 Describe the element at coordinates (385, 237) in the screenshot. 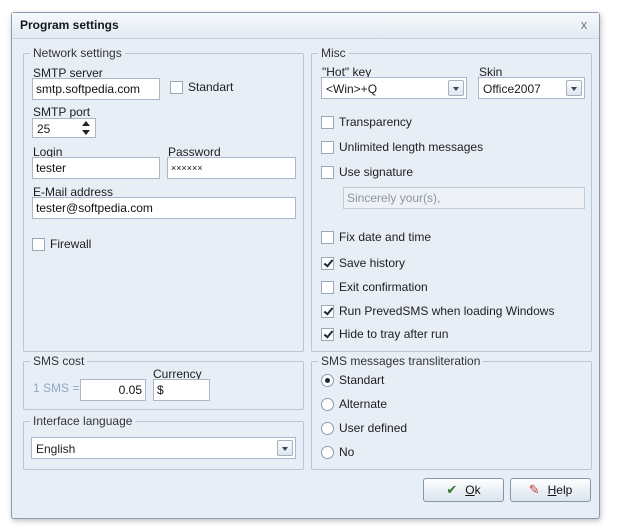

I see `fix-date-checkbox-label: Fix date and time` at that location.